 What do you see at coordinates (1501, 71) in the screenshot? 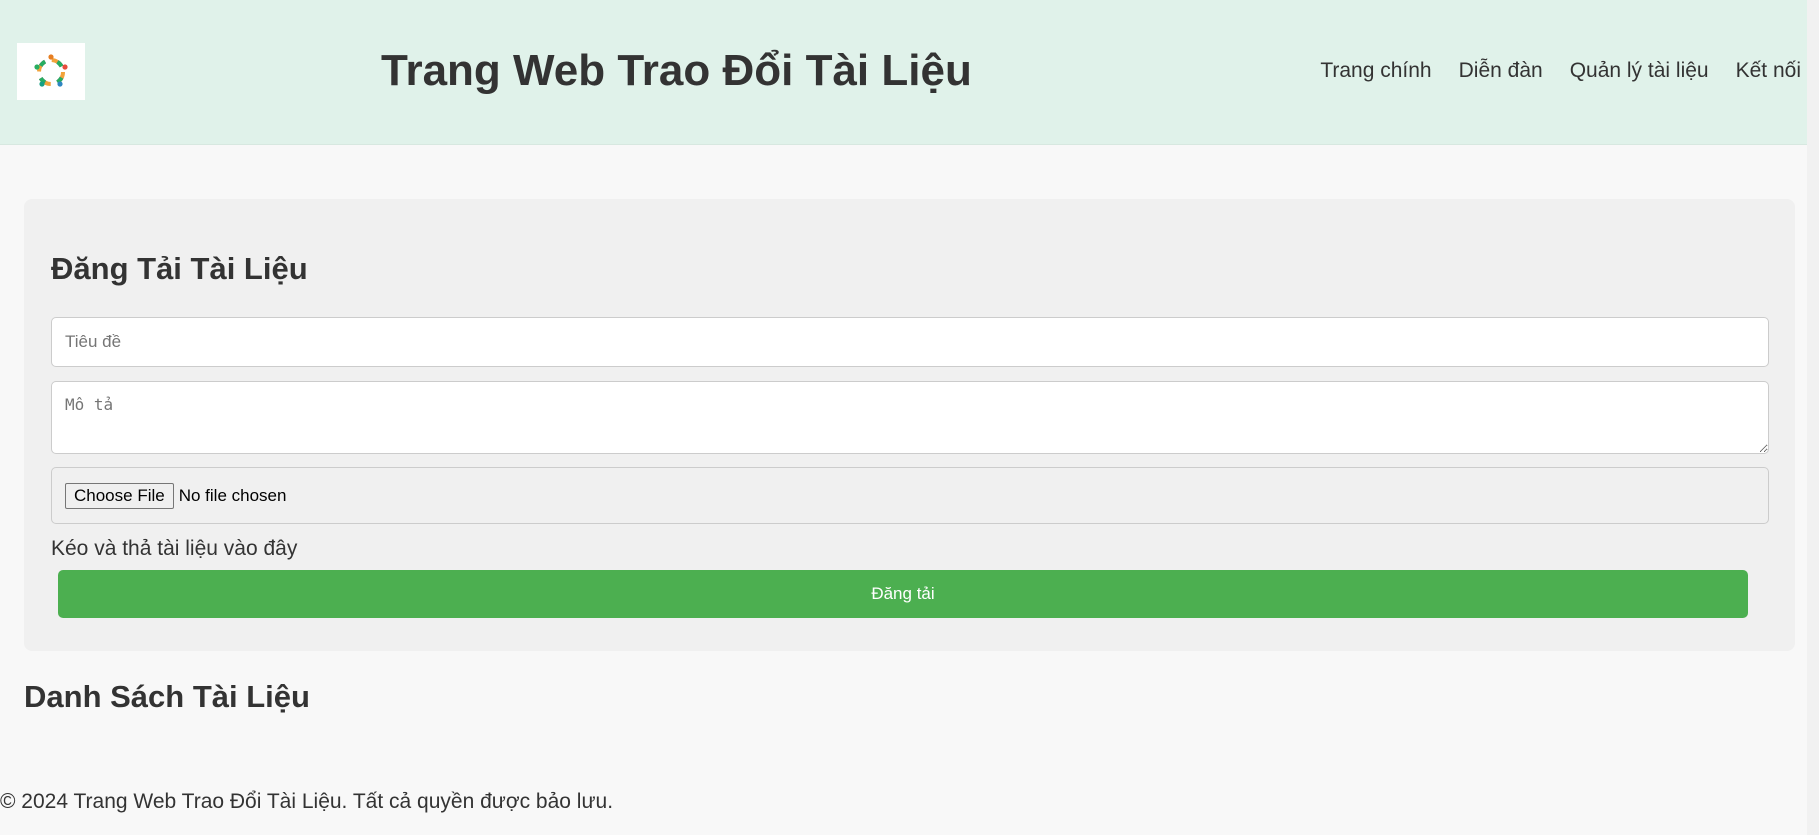
I see `nav-item-forum: Diễn đàn` at bounding box center [1501, 71].